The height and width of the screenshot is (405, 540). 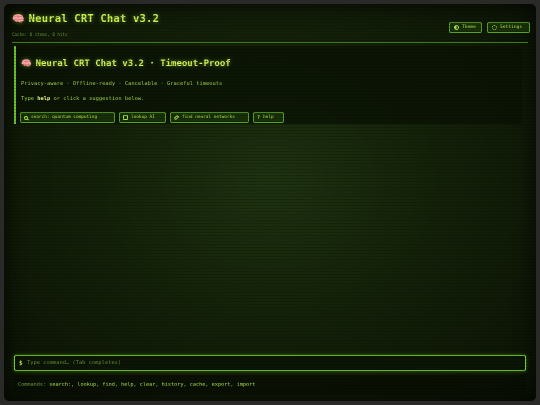 What do you see at coordinates (40, 34) in the screenshot?
I see `cache-status: Cache: 0 items, 0 hits` at bounding box center [40, 34].